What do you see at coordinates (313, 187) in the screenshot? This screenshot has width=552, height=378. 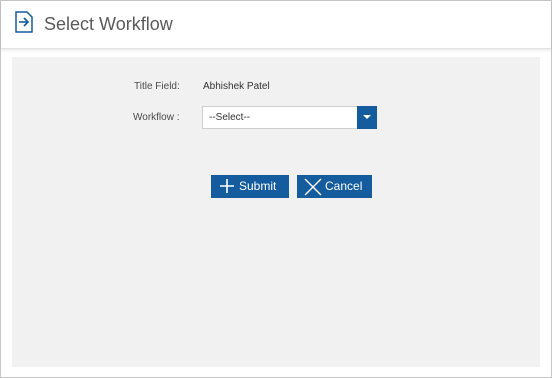 I see `close-icon` at bounding box center [313, 187].